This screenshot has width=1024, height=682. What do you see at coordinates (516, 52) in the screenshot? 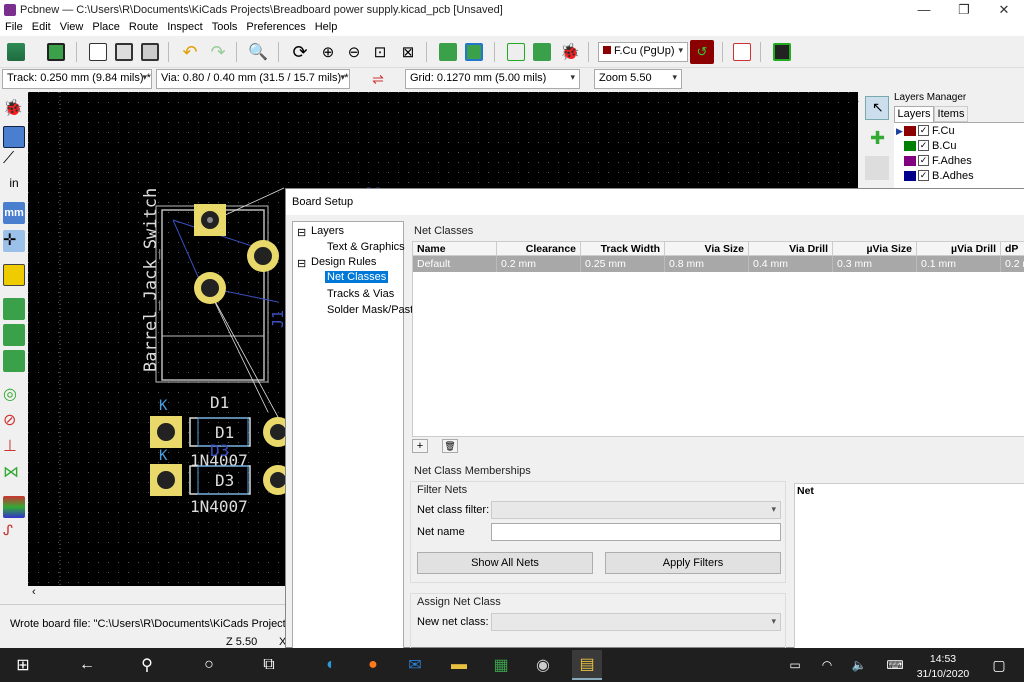
I see `netlist-icon` at bounding box center [516, 52].